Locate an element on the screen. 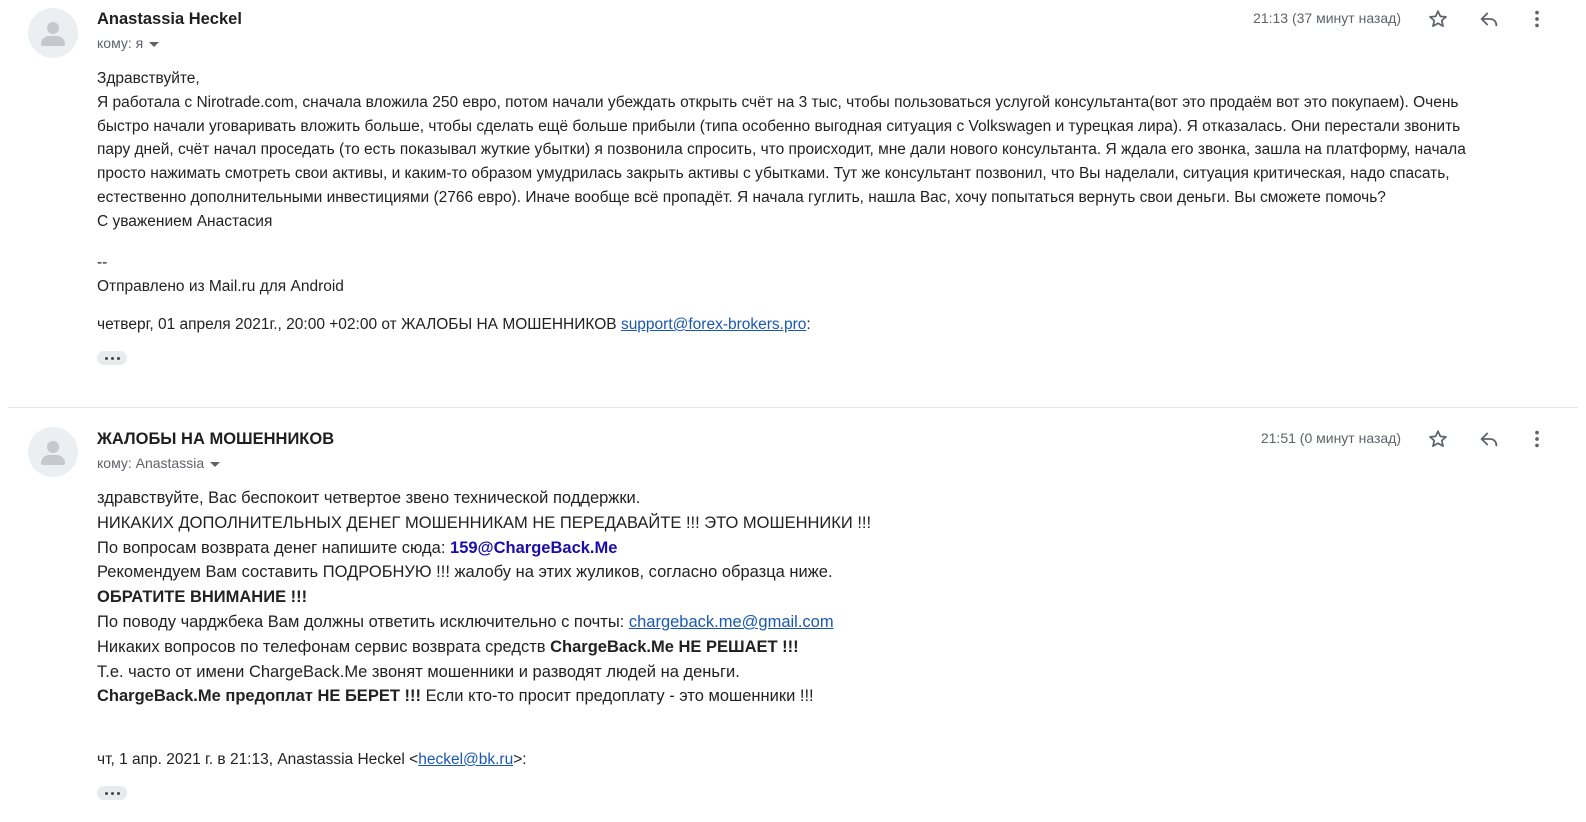 This screenshot has width=1586, height=822. chargeback-email-highlight: 159@ChargeBack.Me is located at coordinates (534, 547).